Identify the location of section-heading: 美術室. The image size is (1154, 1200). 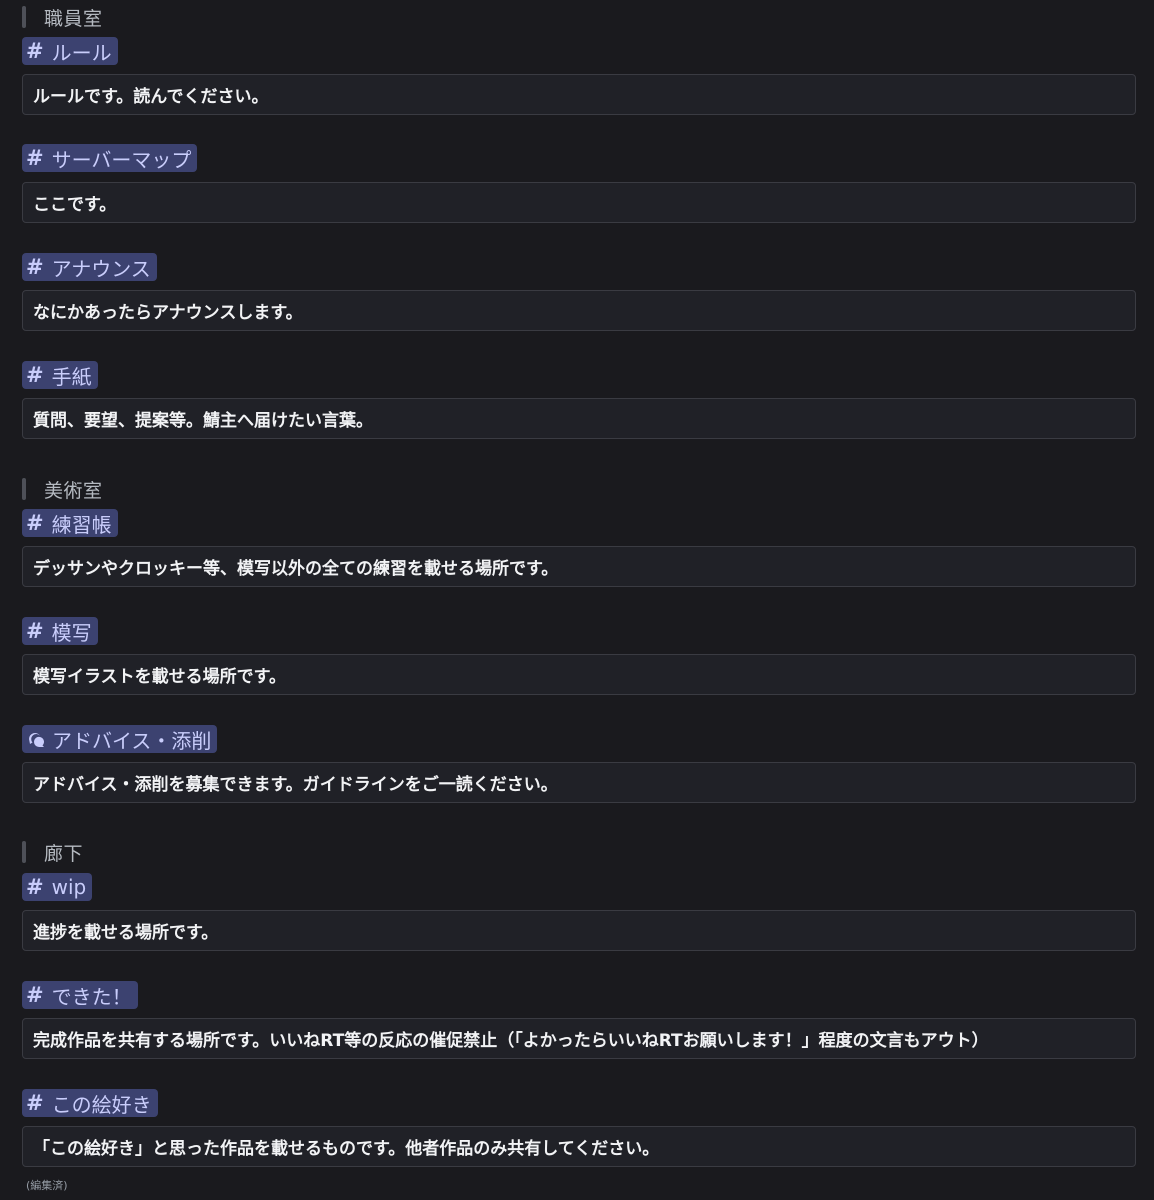
(62, 489).